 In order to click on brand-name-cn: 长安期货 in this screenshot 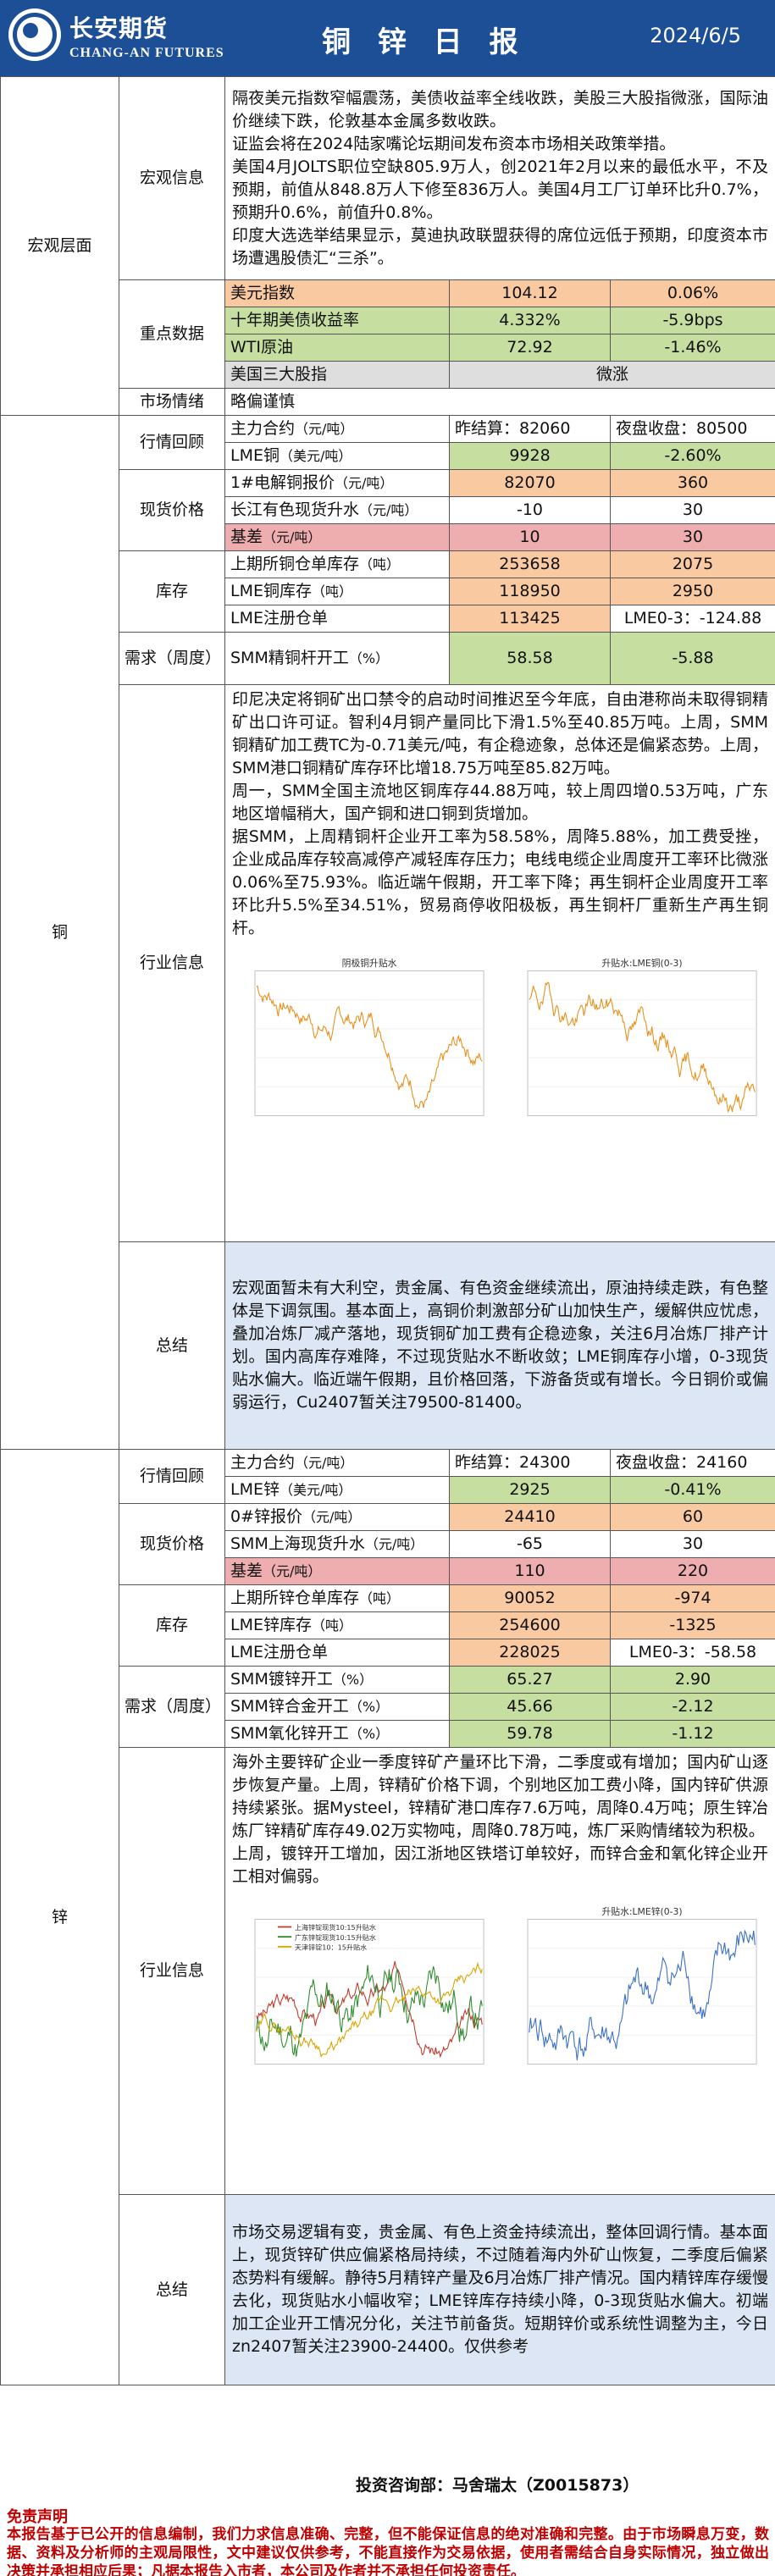, I will do `click(119, 28)`.